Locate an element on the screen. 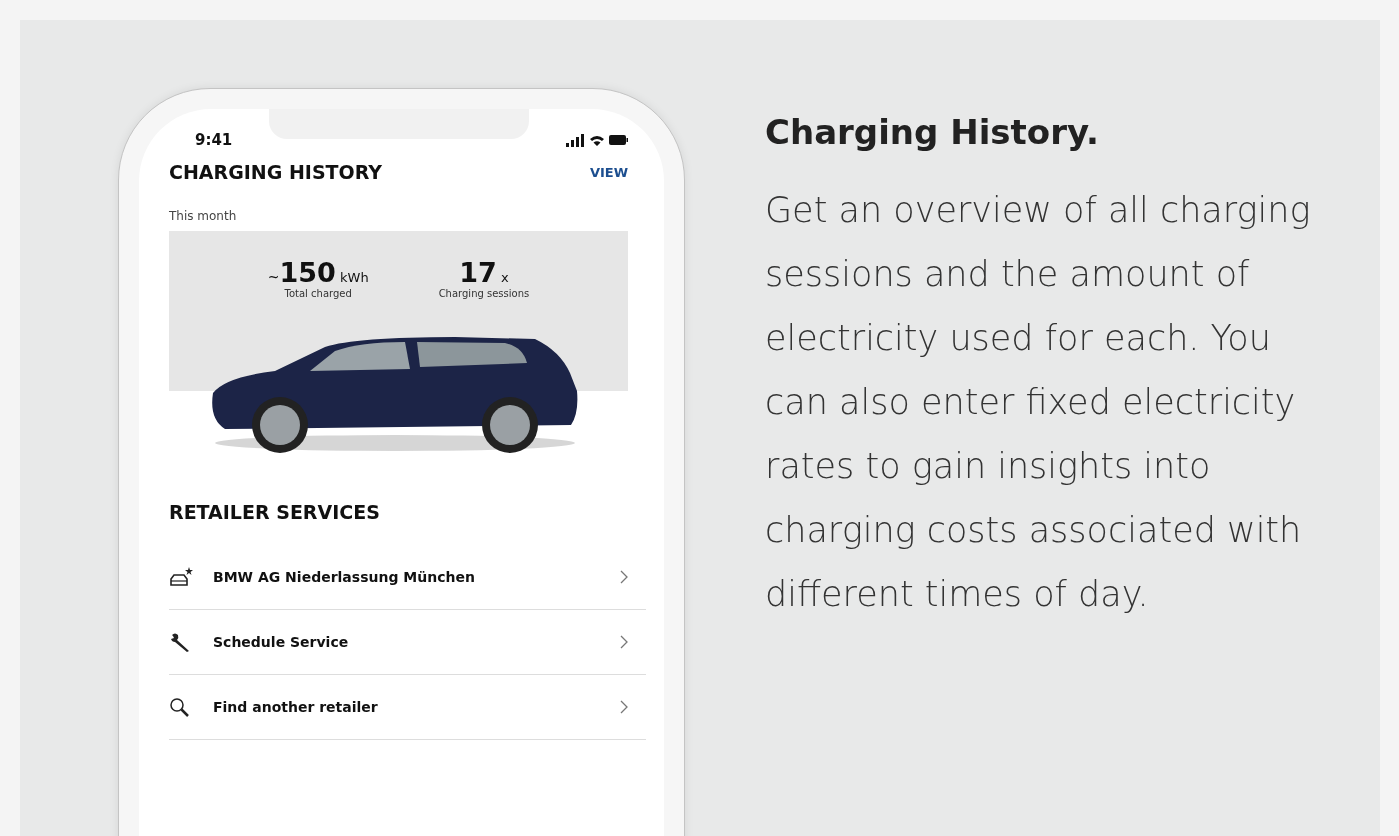  service-row: Find another retailer is located at coordinates (407, 707).